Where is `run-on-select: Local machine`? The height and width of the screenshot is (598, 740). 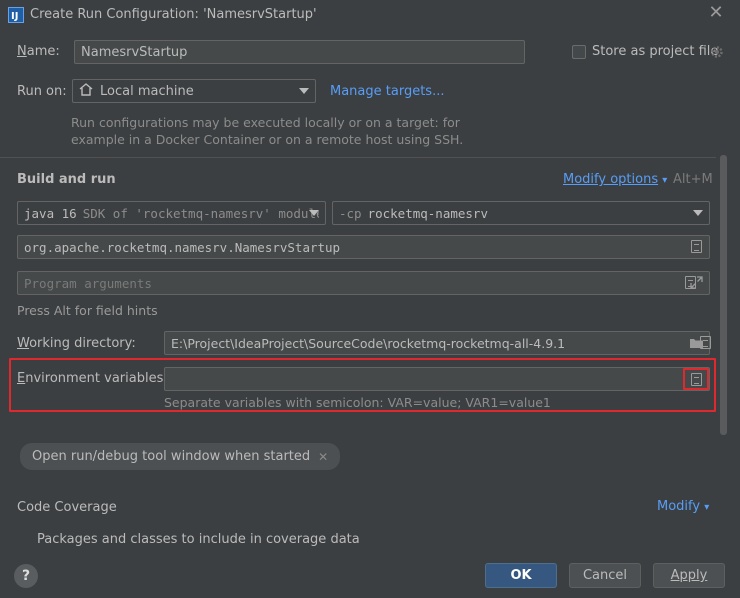
run-on-select: Local machine is located at coordinates (194, 91).